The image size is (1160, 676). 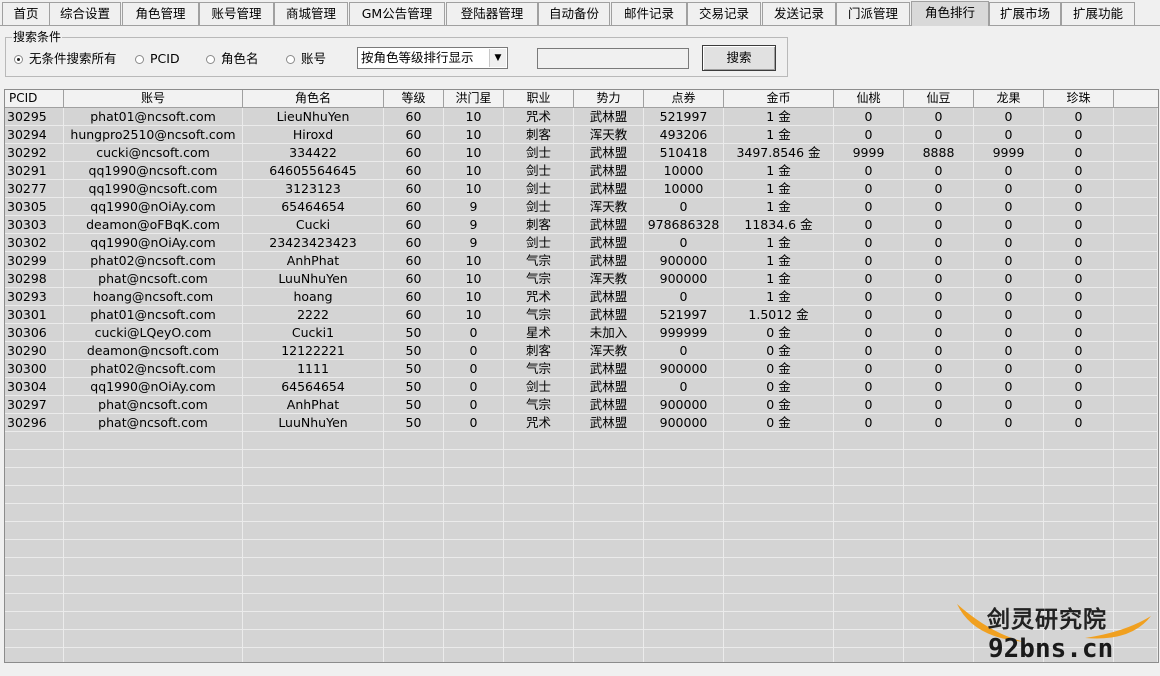 I want to click on search-button: 搜索, so click(x=739, y=58).